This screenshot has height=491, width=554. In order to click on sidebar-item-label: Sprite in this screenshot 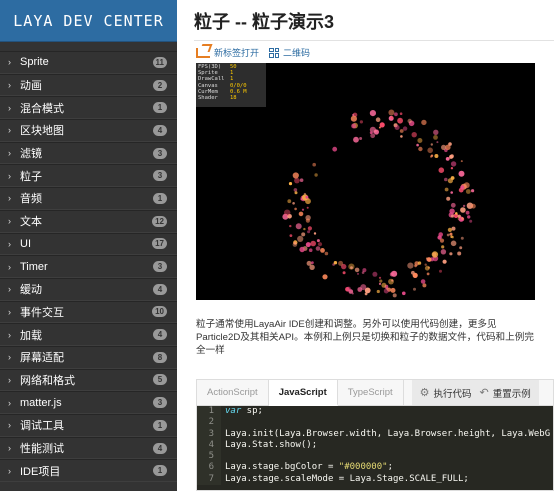, I will do `click(34, 62)`.